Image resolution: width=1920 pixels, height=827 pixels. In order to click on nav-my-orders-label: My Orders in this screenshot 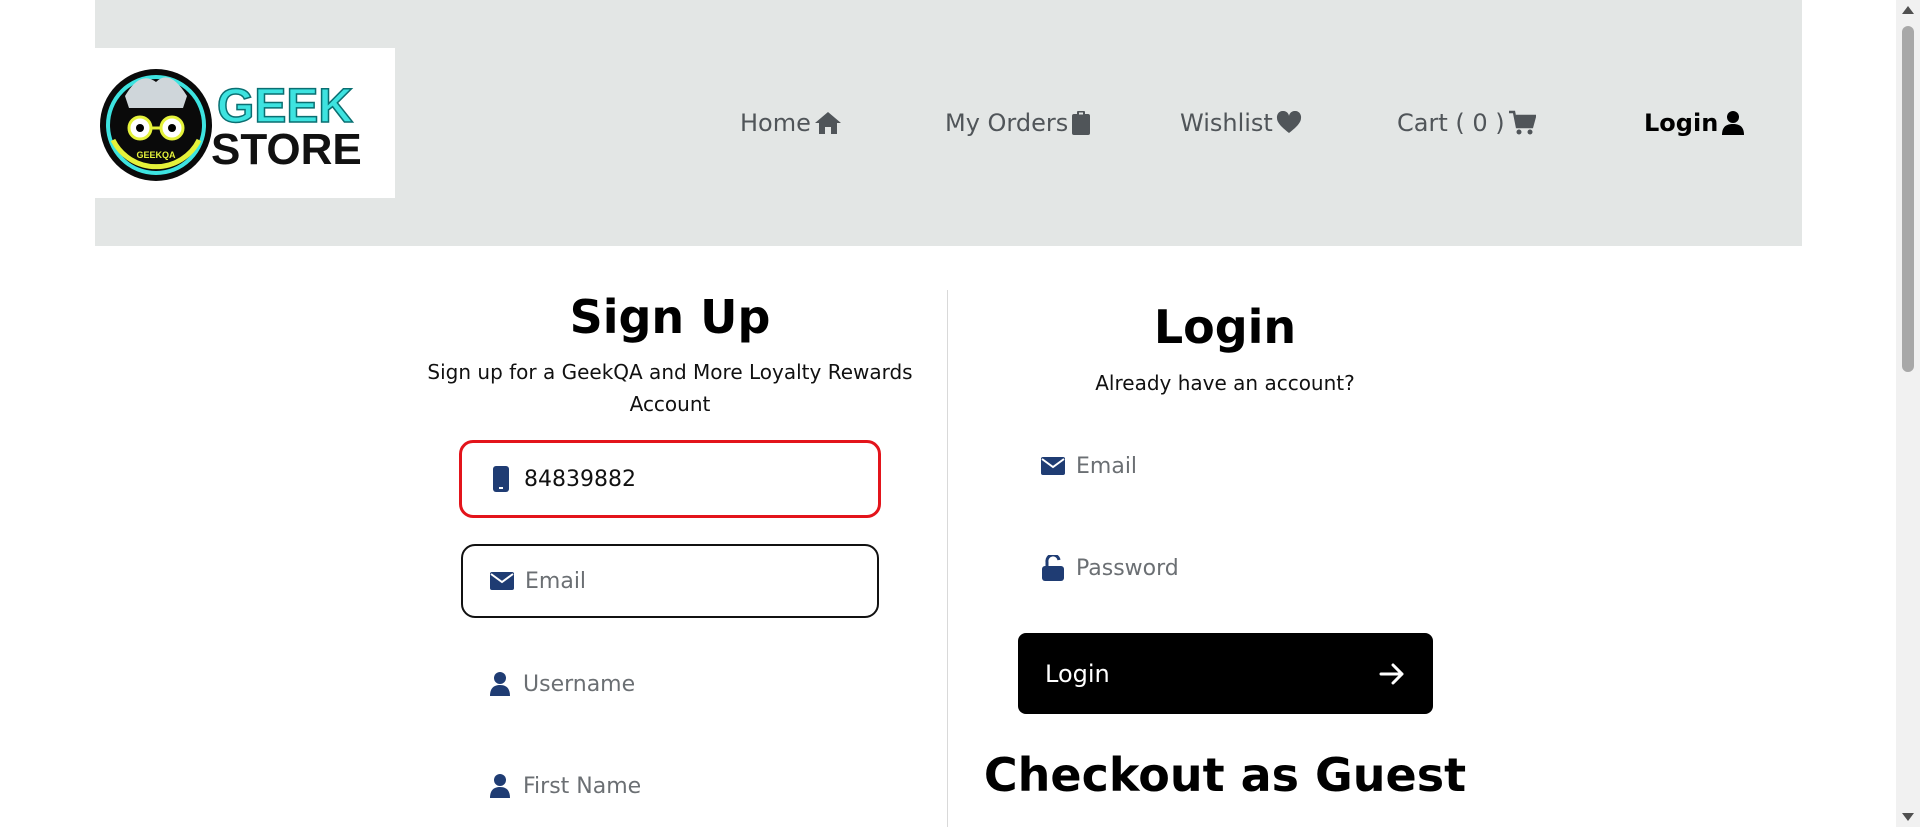, I will do `click(1007, 123)`.